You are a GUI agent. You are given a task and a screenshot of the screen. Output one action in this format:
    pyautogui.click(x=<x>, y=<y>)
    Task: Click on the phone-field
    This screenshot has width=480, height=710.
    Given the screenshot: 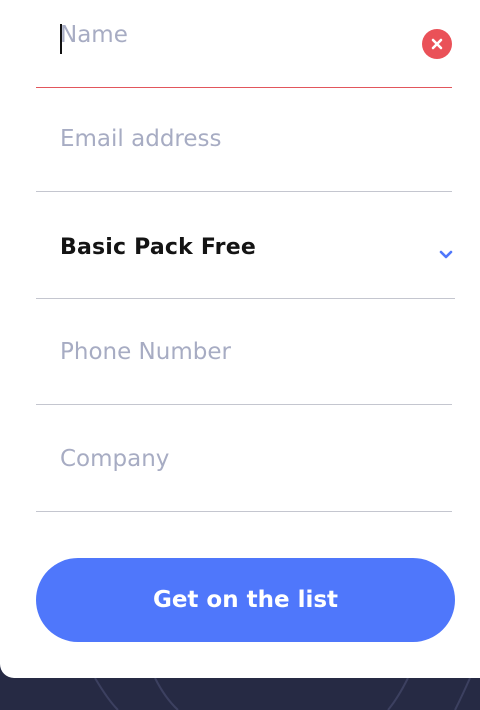 What is the action you would take?
    pyautogui.click(x=244, y=352)
    